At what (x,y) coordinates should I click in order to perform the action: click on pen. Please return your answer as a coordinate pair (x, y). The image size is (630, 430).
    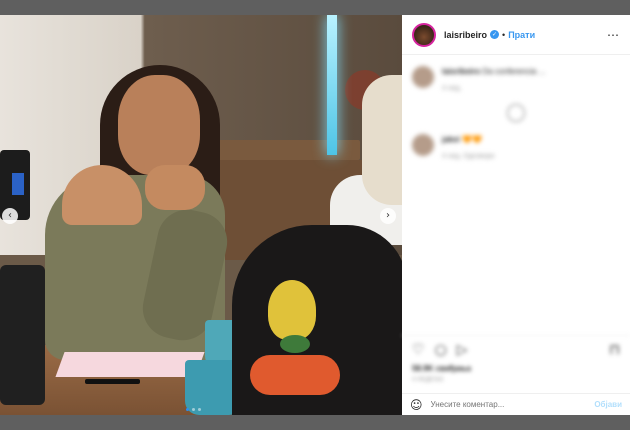
    Looking at the image, I should click on (112, 381).